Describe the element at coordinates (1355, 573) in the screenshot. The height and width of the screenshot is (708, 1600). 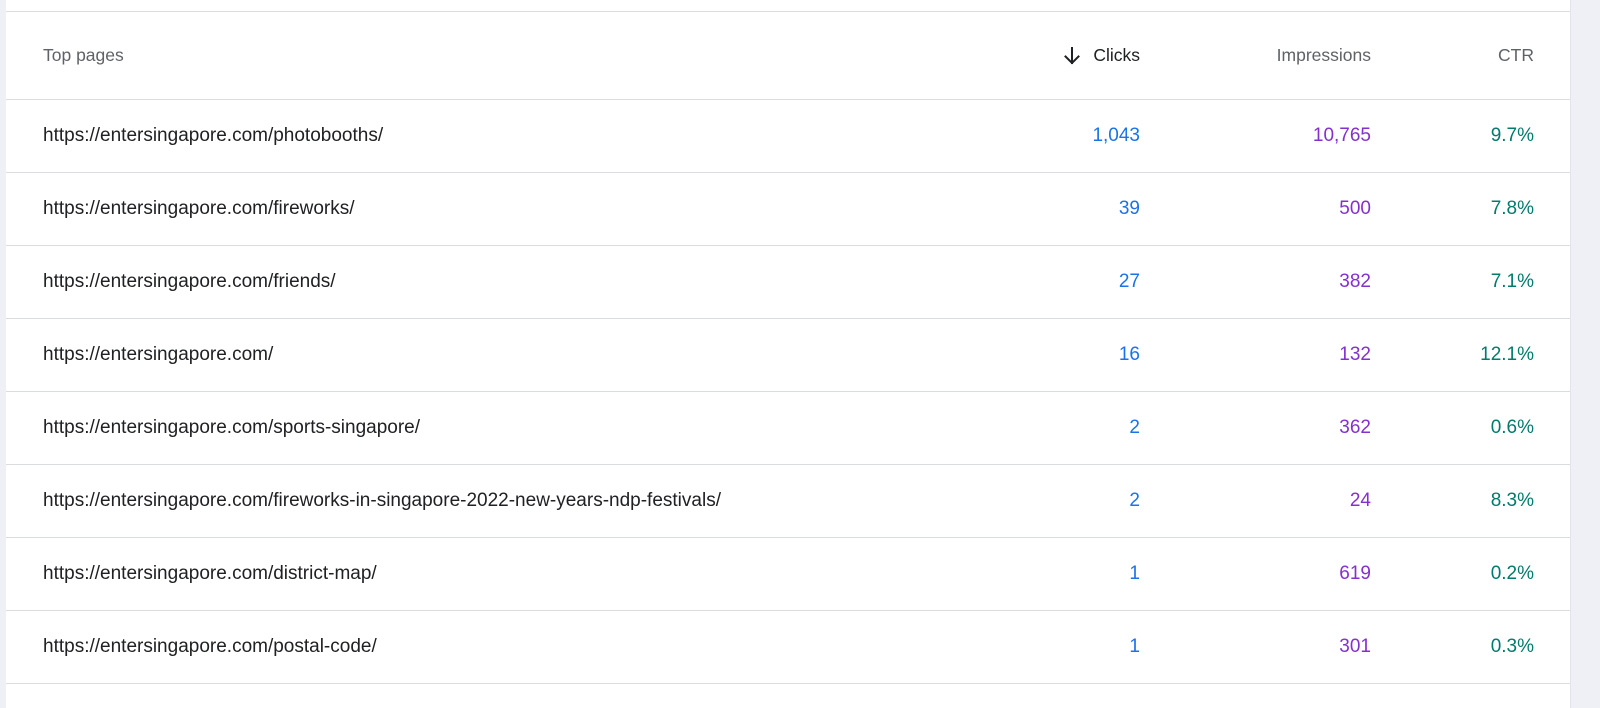
I see `impressions-value: 619` at that location.